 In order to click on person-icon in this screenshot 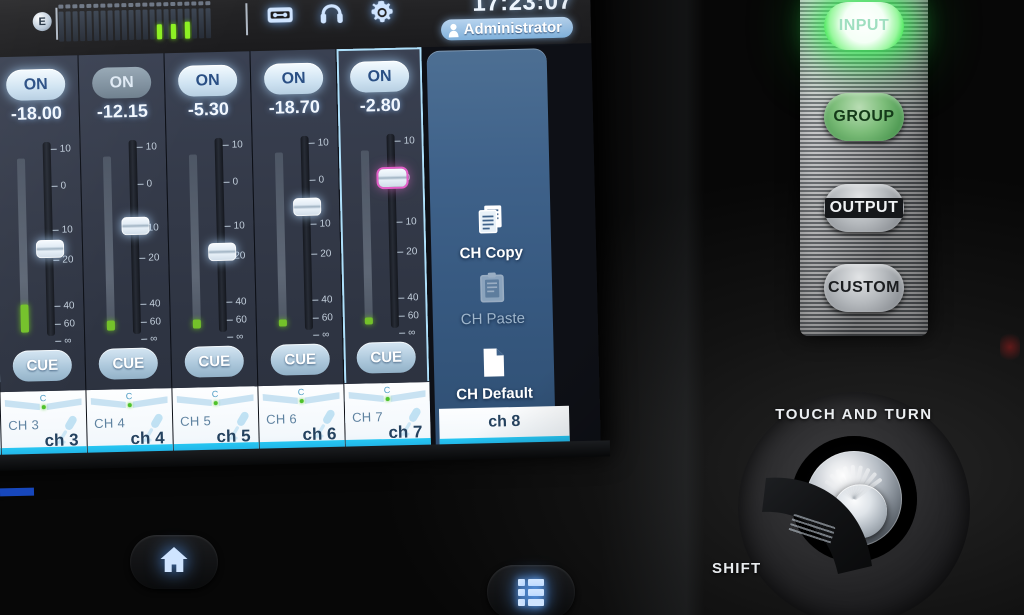, I will do `click(453, 30)`.